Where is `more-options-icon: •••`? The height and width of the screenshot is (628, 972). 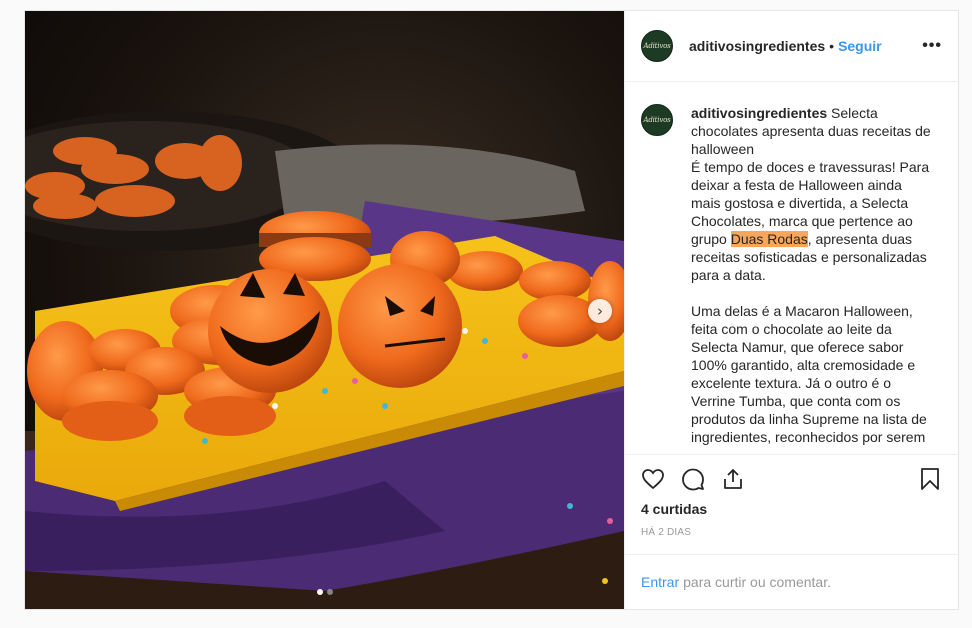
more-options-icon: ••• is located at coordinates (932, 46).